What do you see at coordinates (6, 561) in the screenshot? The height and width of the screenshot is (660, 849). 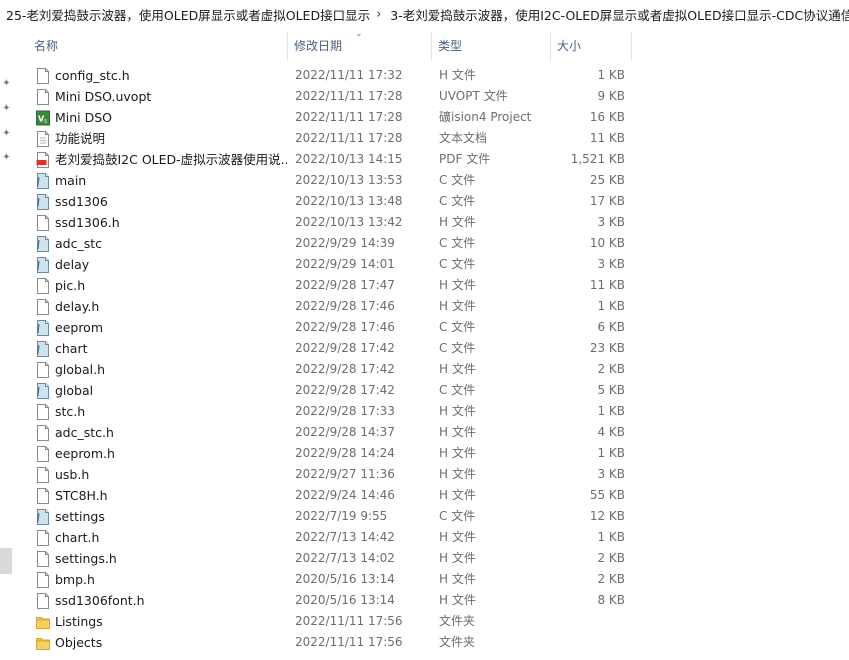 I see `navigation-scrollbar-thumb` at bounding box center [6, 561].